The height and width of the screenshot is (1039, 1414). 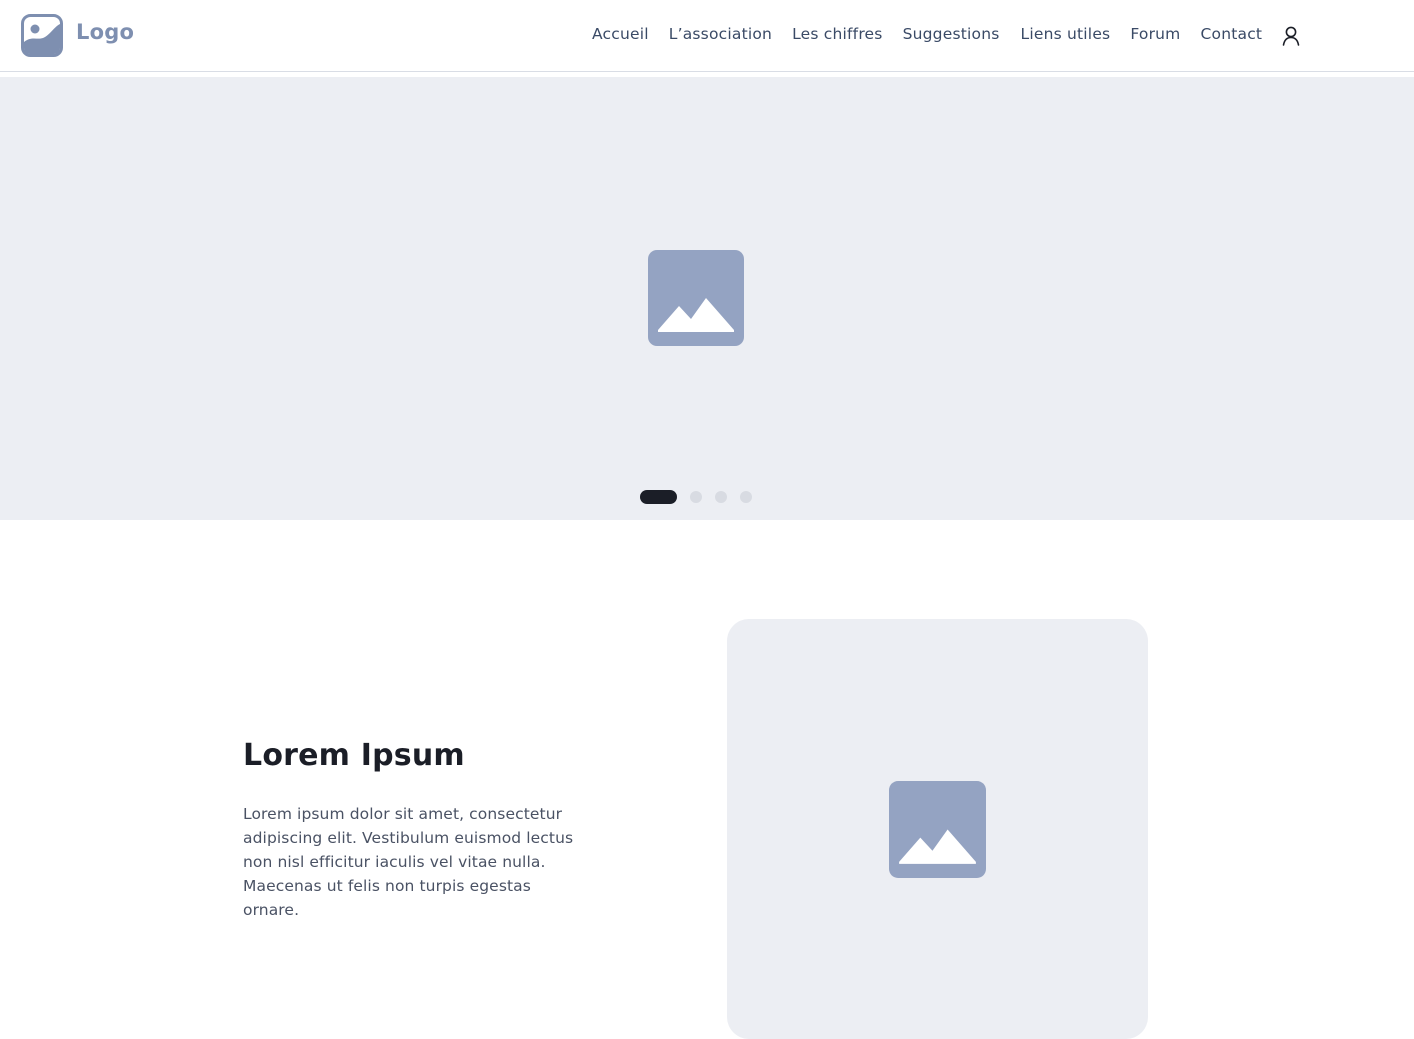 I want to click on feature-image-card, so click(x=937, y=829).